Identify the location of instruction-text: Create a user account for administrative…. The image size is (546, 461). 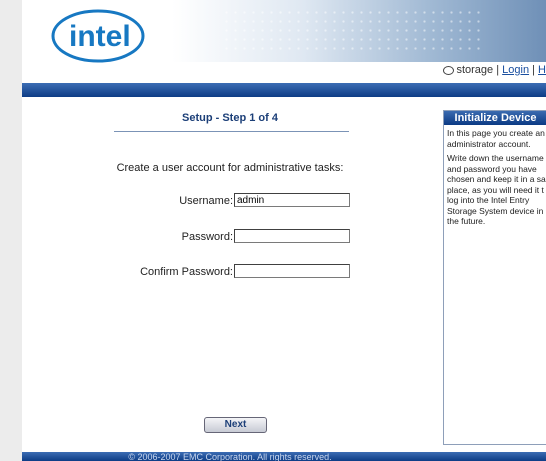
(230, 168).